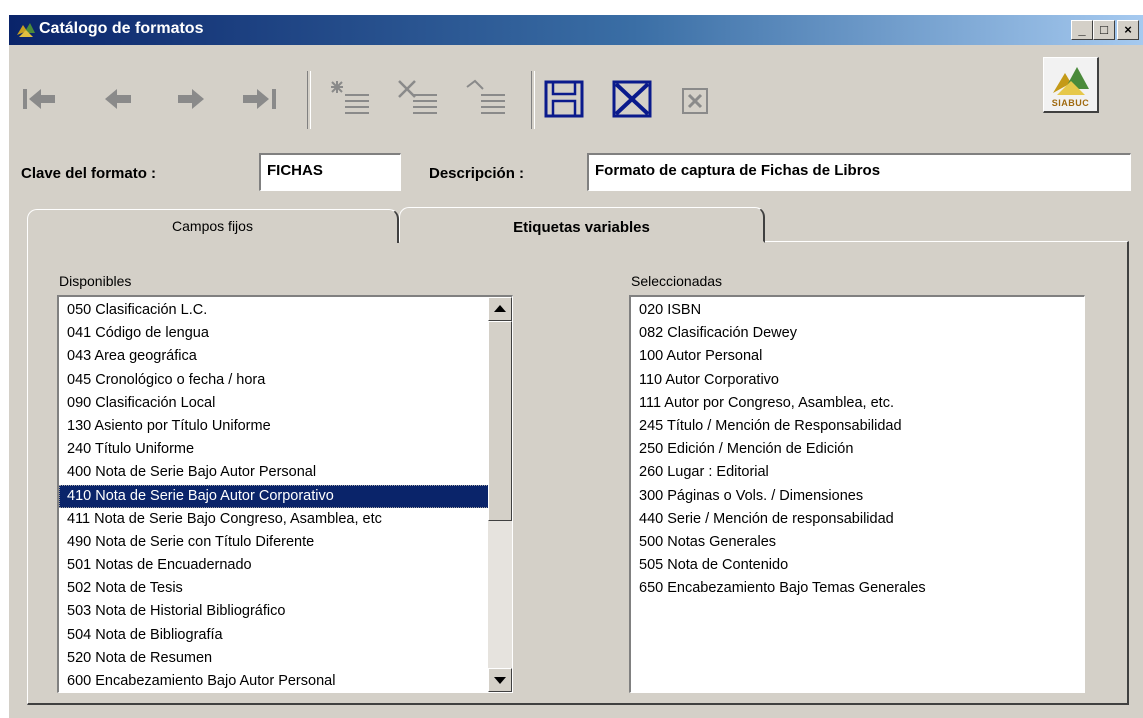 Image resolution: width=1143 pixels, height=718 pixels. What do you see at coordinates (121, 28) in the screenshot?
I see `window-title: Catálogo de formatos` at bounding box center [121, 28].